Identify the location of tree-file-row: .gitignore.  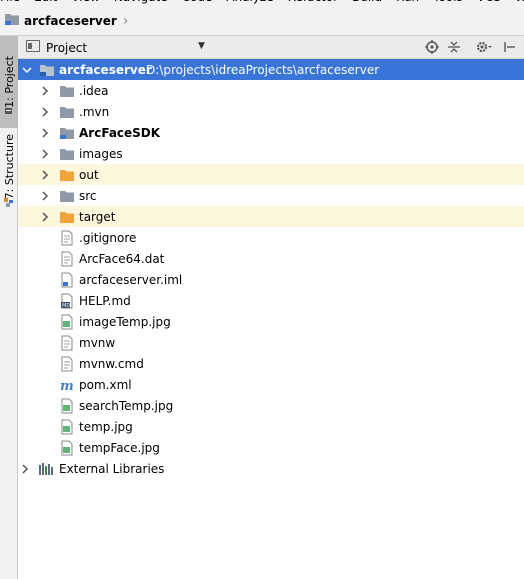
(271, 237).